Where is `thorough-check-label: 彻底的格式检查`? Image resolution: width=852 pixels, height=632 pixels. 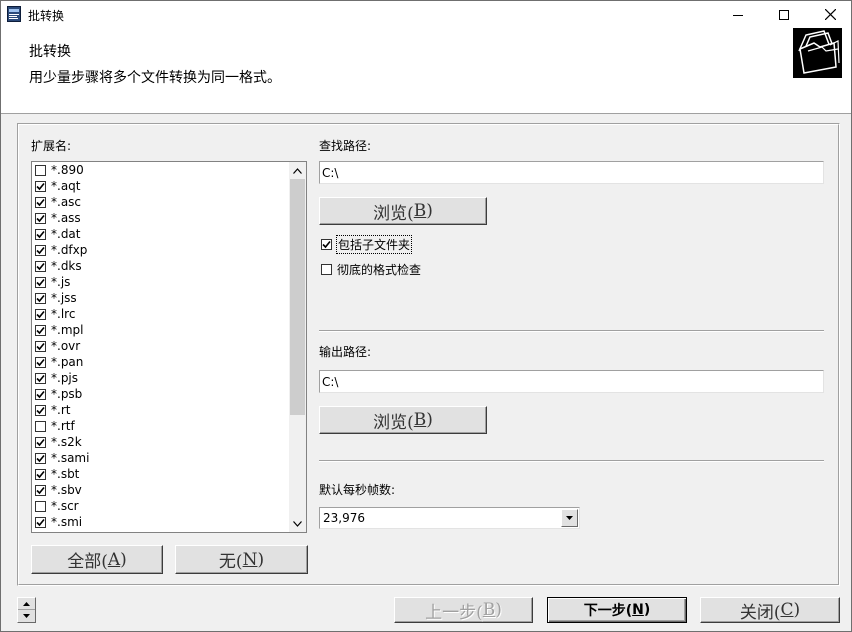
thorough-check-label: 彻底的格式检查 is located at coordinates (379, 270).